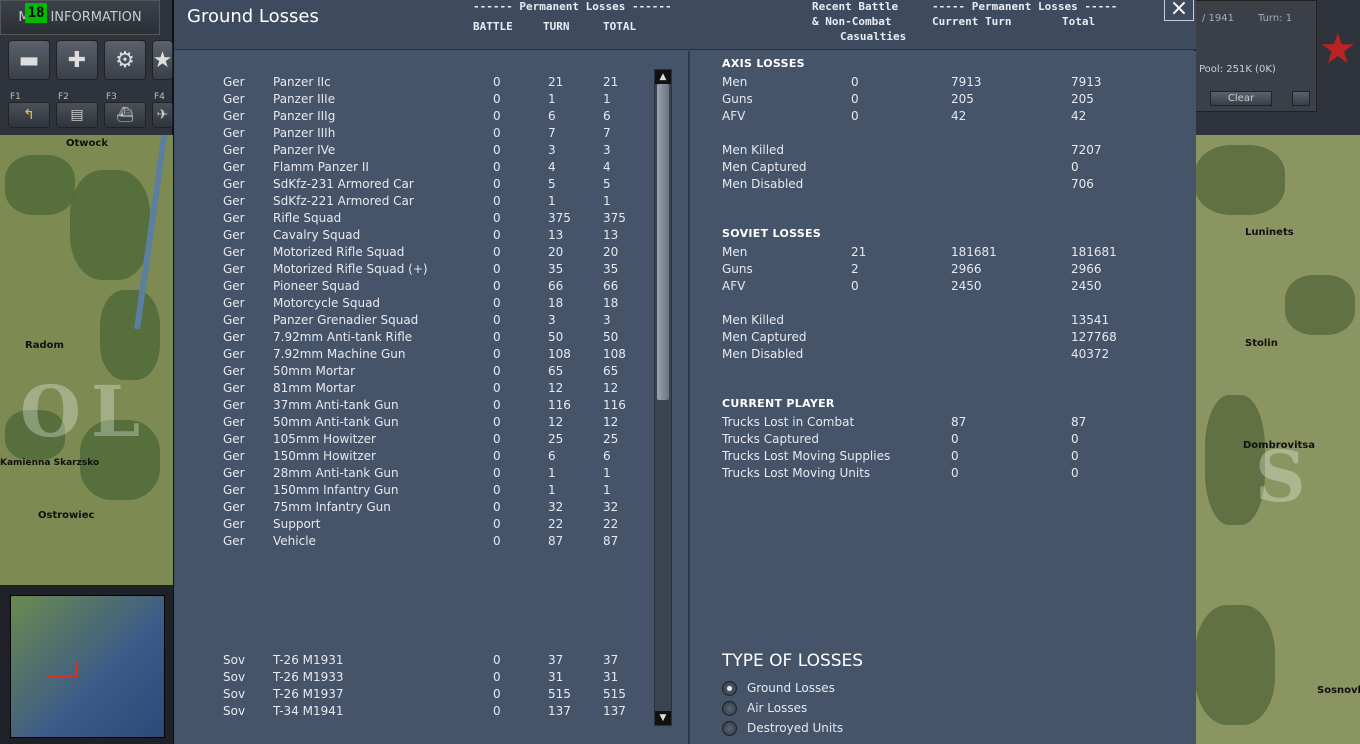 The image size is (1360, 744). Describe the element at coordinates (162, 60) in the screenshot. I see `star-button: ★` at that location.